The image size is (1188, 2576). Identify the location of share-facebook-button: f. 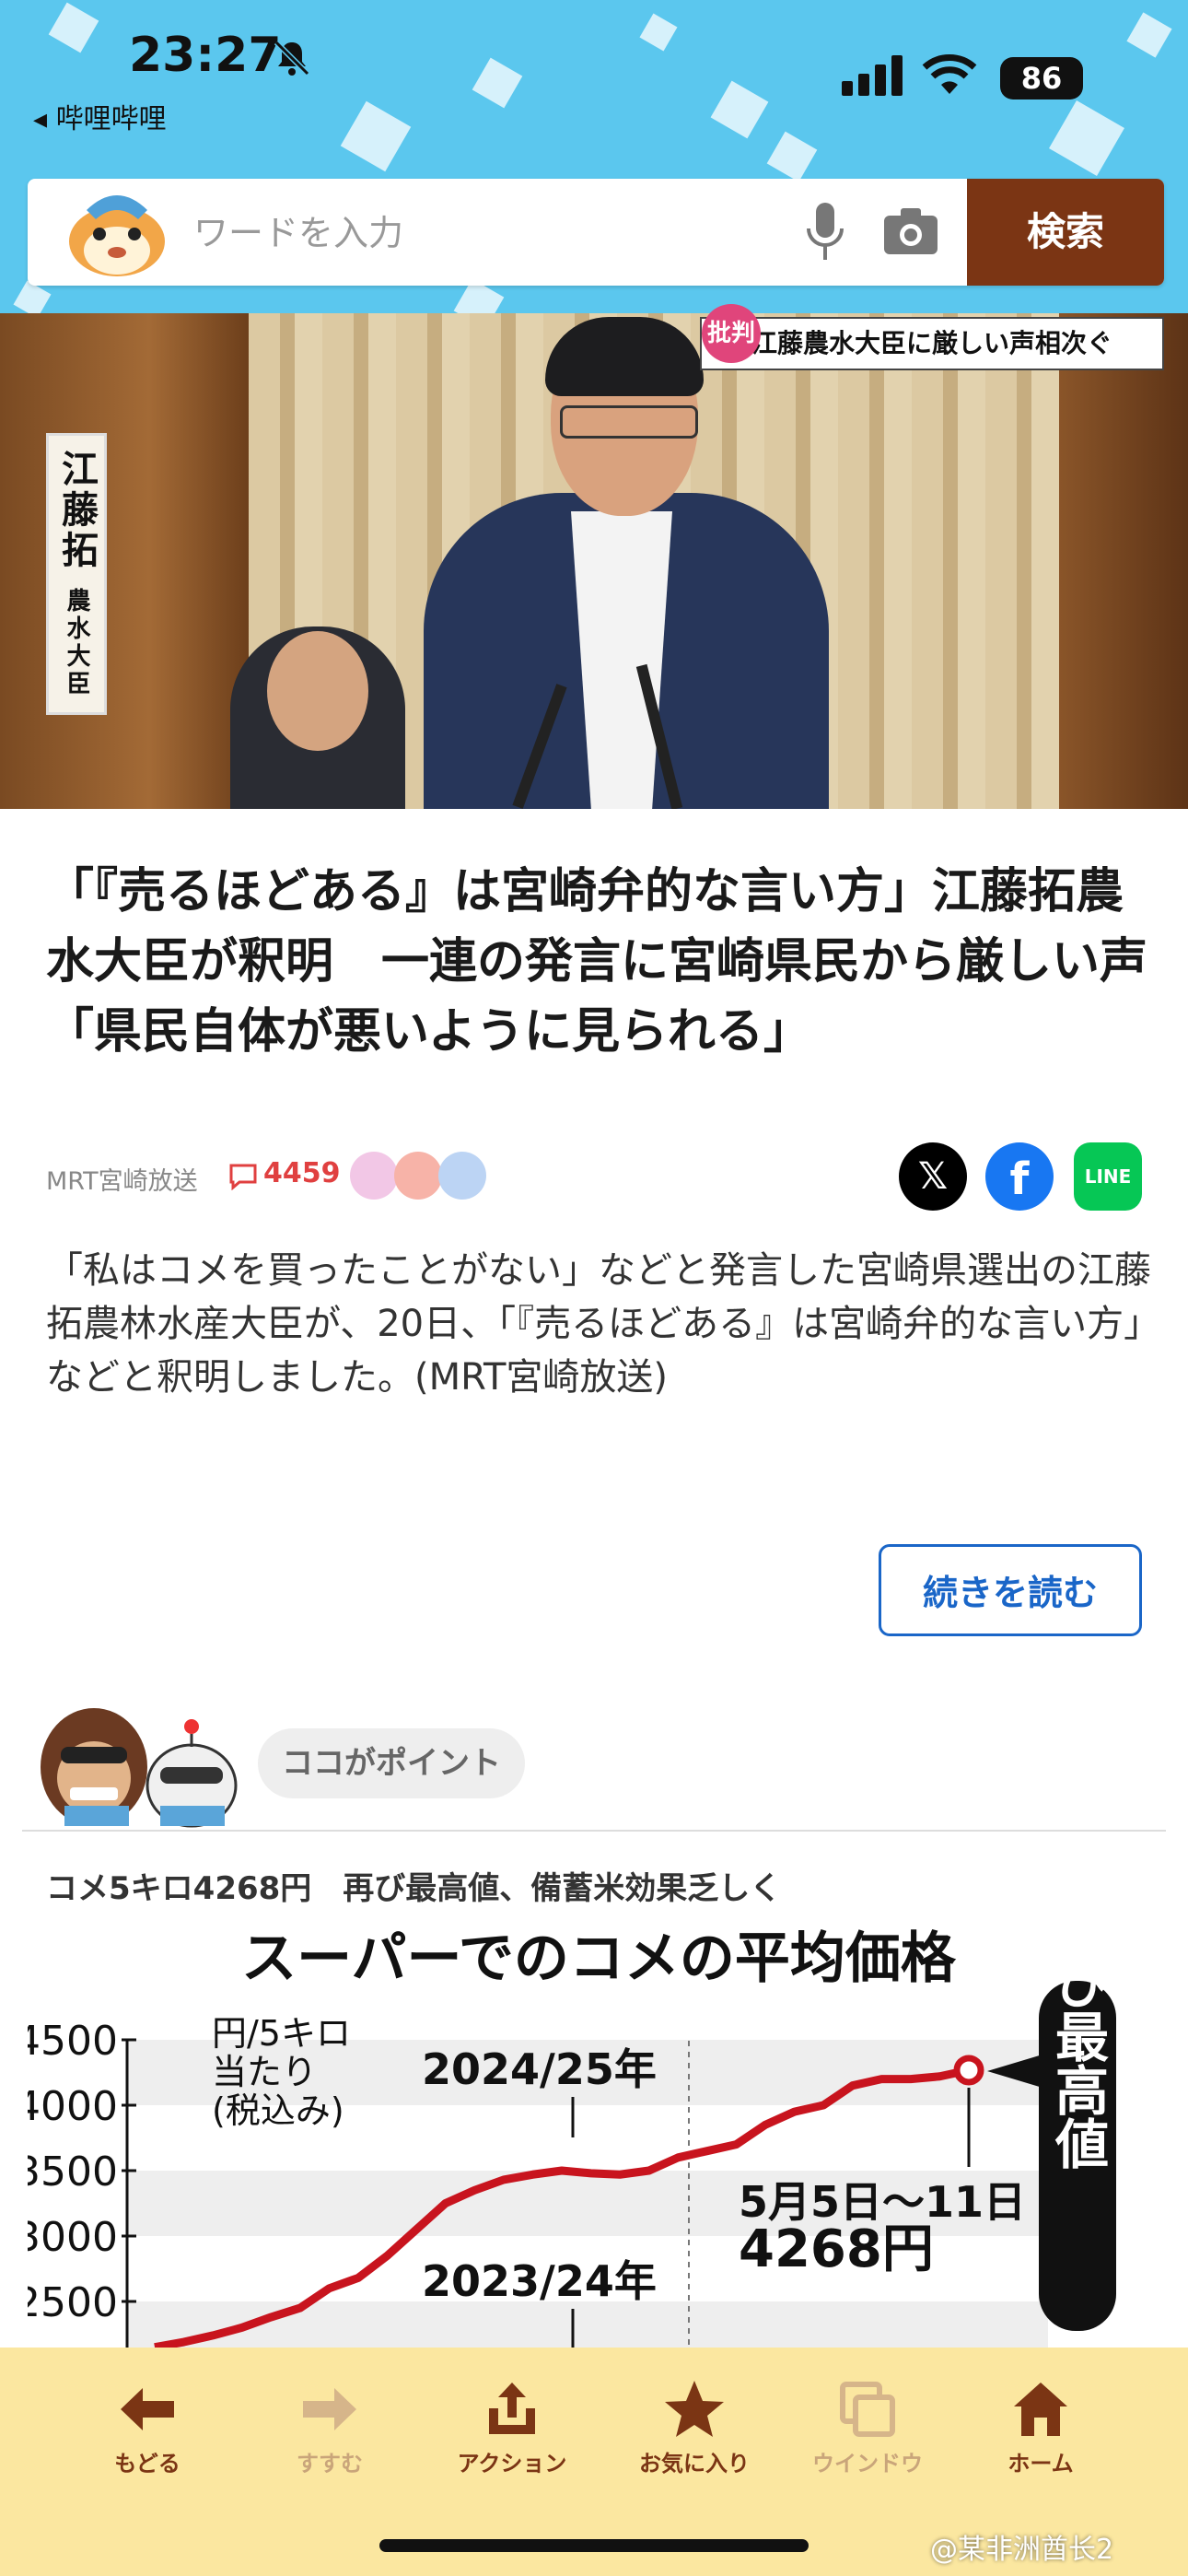
(1019, 1176).